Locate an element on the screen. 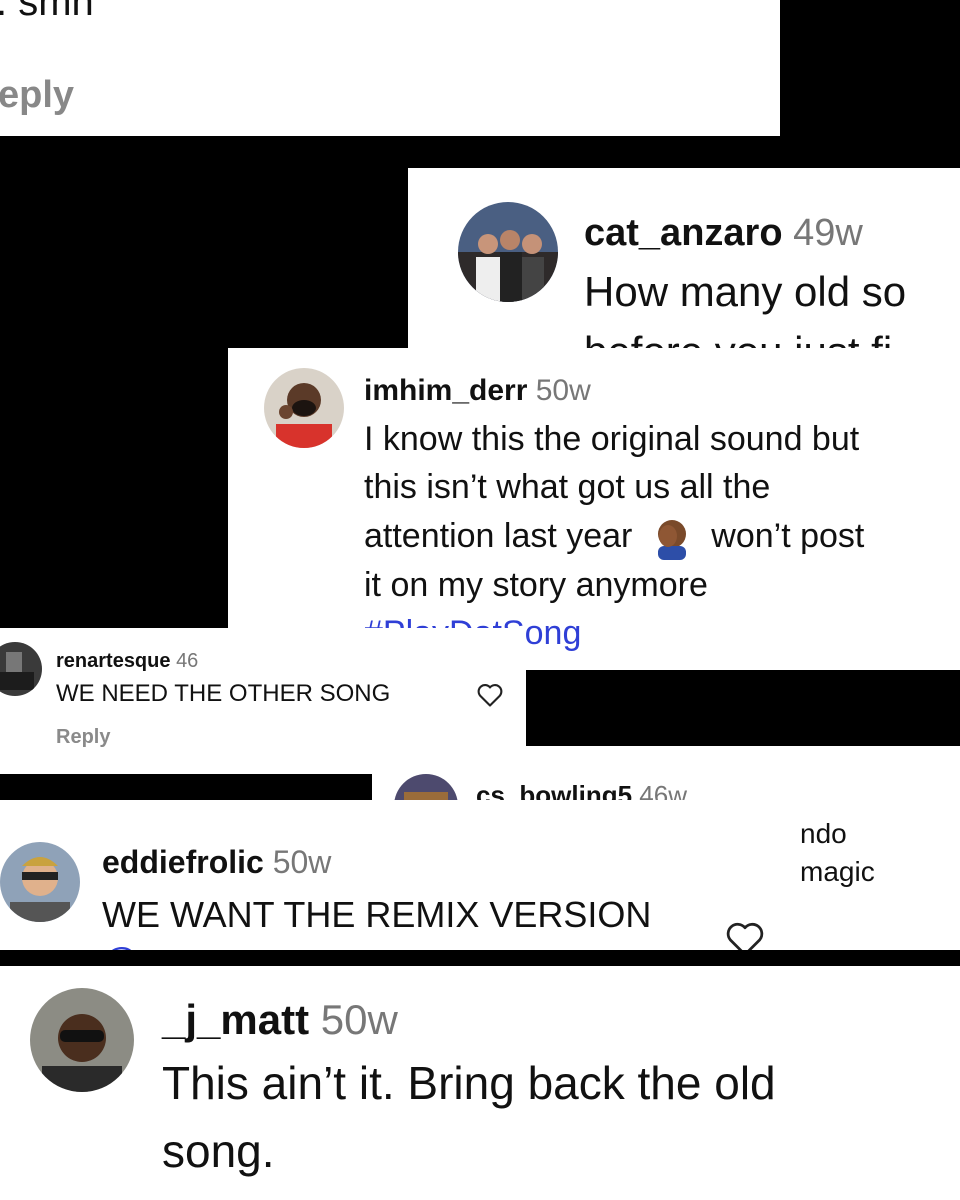 This screenshot has height=1200, width=960. comment-text: WE WANT THE REMIX VERSION is located at coordinates (377, 914).